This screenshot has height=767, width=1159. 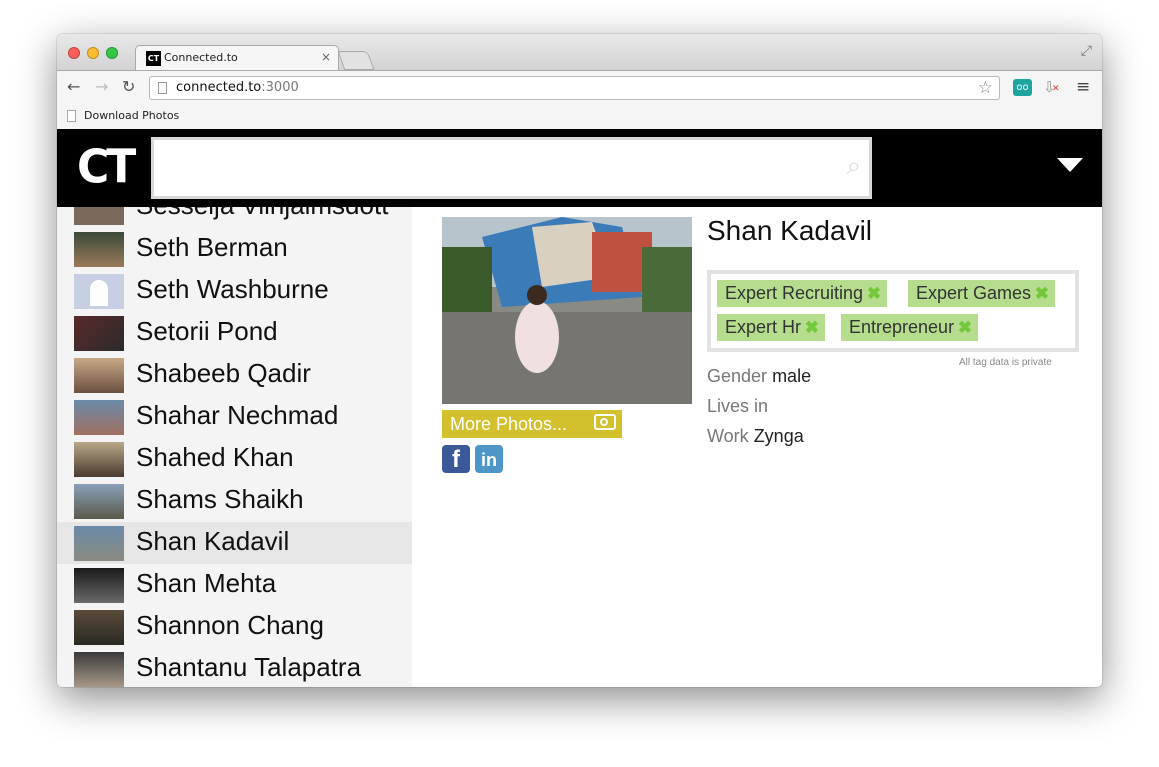 I want to click on lives-row: Lives in, so click(x=737, y=406).